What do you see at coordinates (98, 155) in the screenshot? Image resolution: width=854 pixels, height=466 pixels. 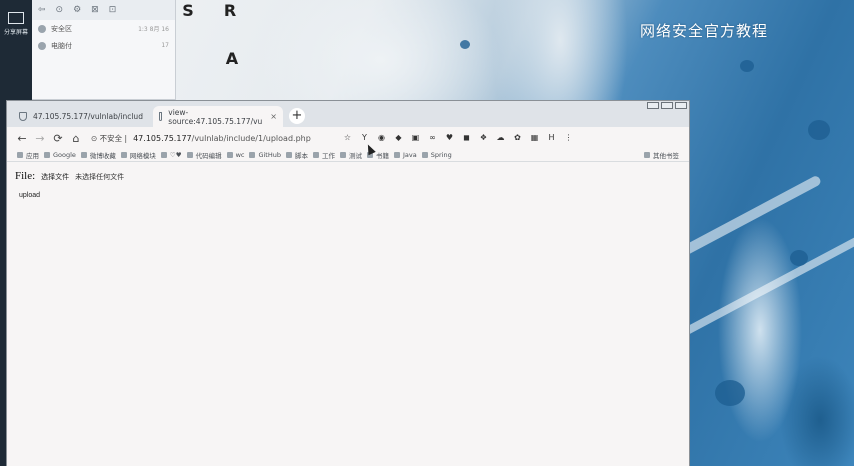 I see `bookmark-item: 微博收藏` at bounding box center [98, 155].